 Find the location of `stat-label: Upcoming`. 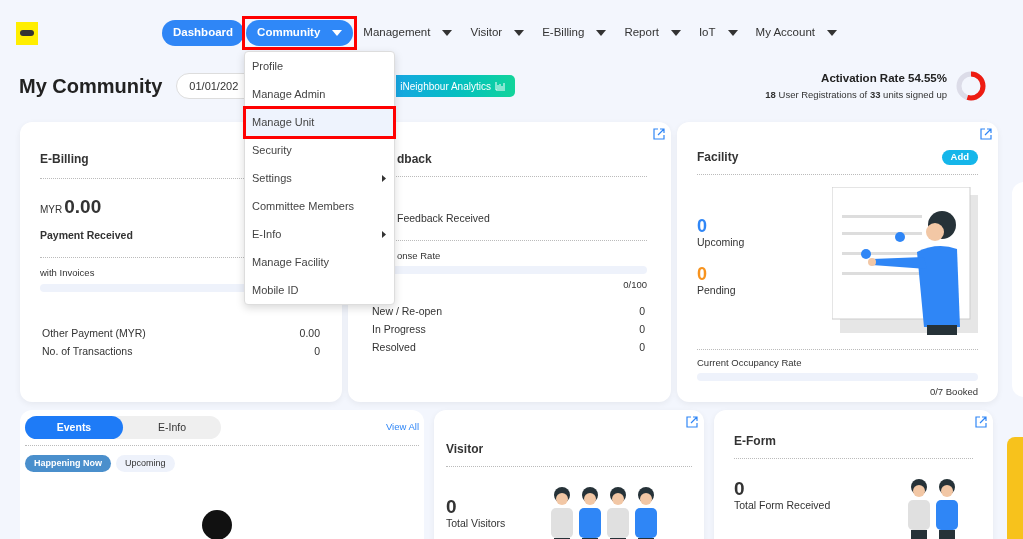

stat-label: Upcoming is located at coordinates (721, 242).